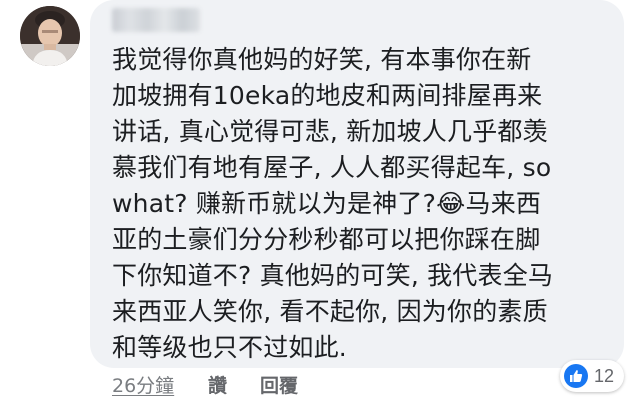  Describe the element at coordinates (229, 347) in the screenshot. I see `comment-text-line: 和等级也只不过如此.` at that location.